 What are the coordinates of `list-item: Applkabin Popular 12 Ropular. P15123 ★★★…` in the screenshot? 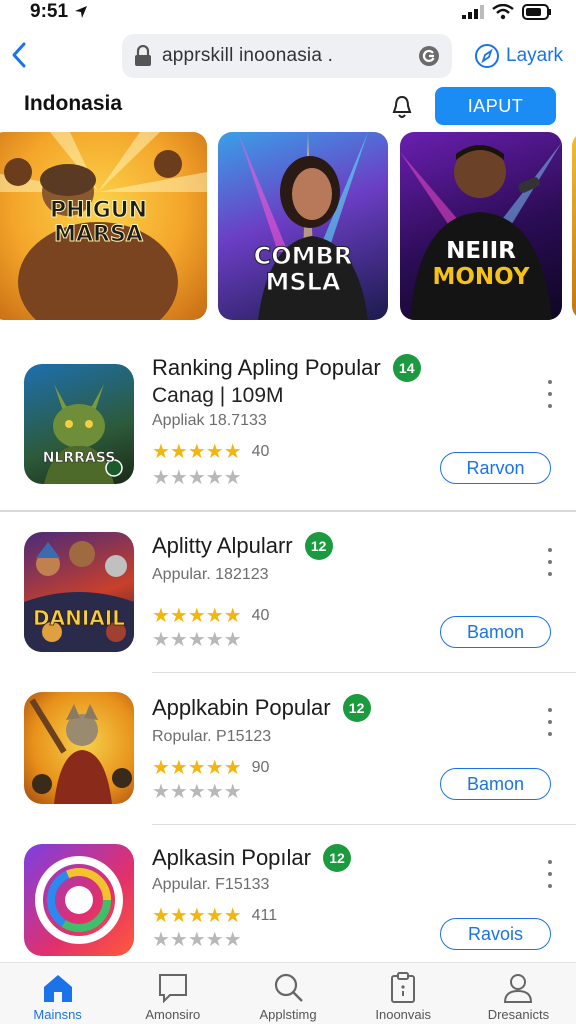 It's located at (288, 748).